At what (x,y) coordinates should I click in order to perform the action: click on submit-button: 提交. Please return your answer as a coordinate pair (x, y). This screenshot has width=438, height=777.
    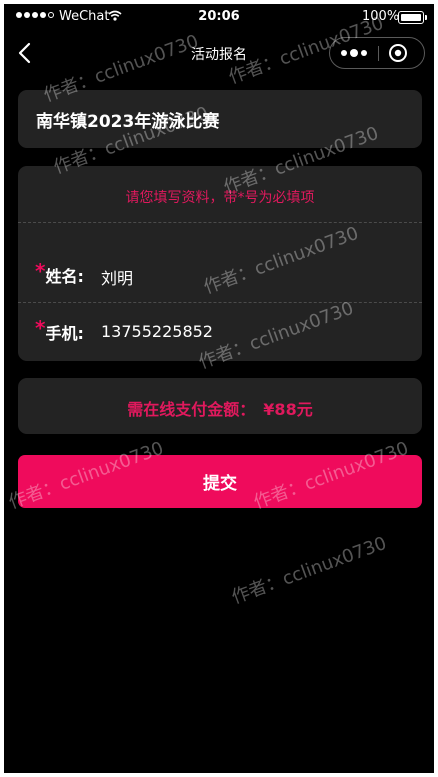
    Looking at the image, I should click on (220, 481).